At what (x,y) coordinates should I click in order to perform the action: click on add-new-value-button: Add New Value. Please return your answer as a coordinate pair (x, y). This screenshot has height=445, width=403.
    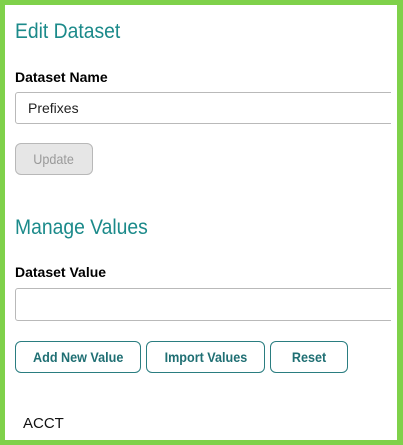
    Looking at the image, I should click on (78, 357).